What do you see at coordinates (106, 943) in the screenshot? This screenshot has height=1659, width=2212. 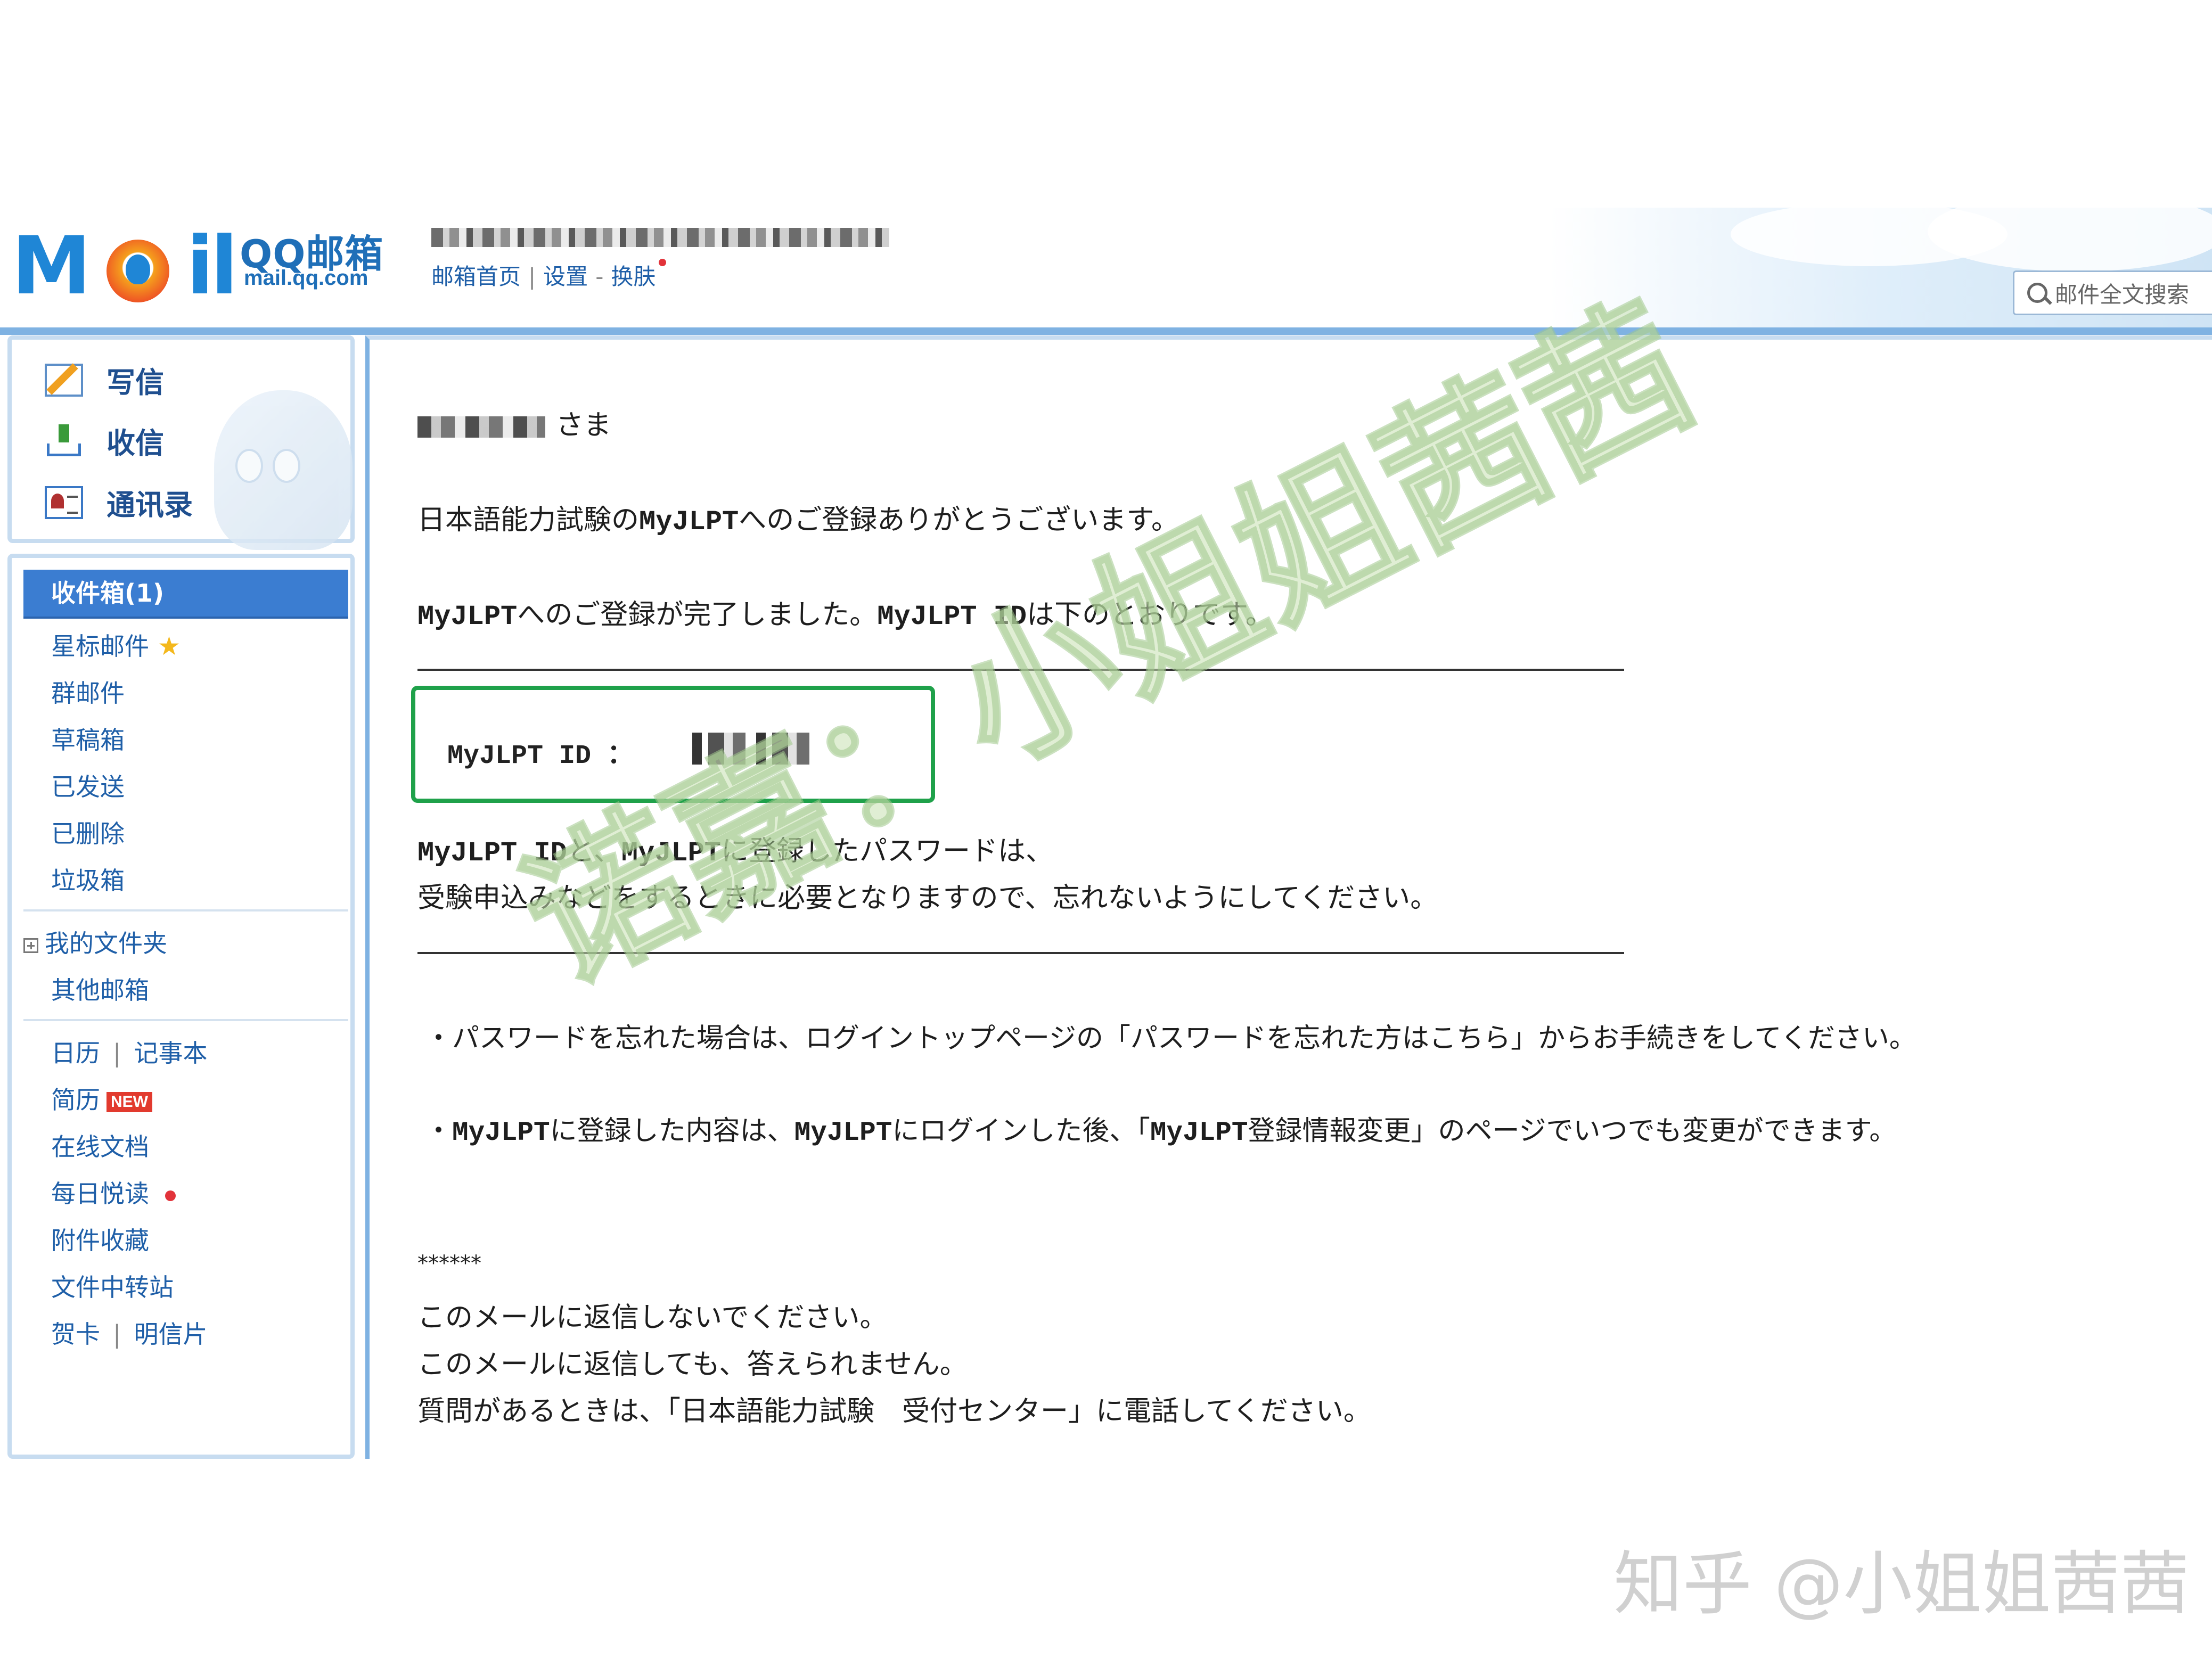 I see `my-folders-label: 我的文件夹` at bounding box center [106, 943].